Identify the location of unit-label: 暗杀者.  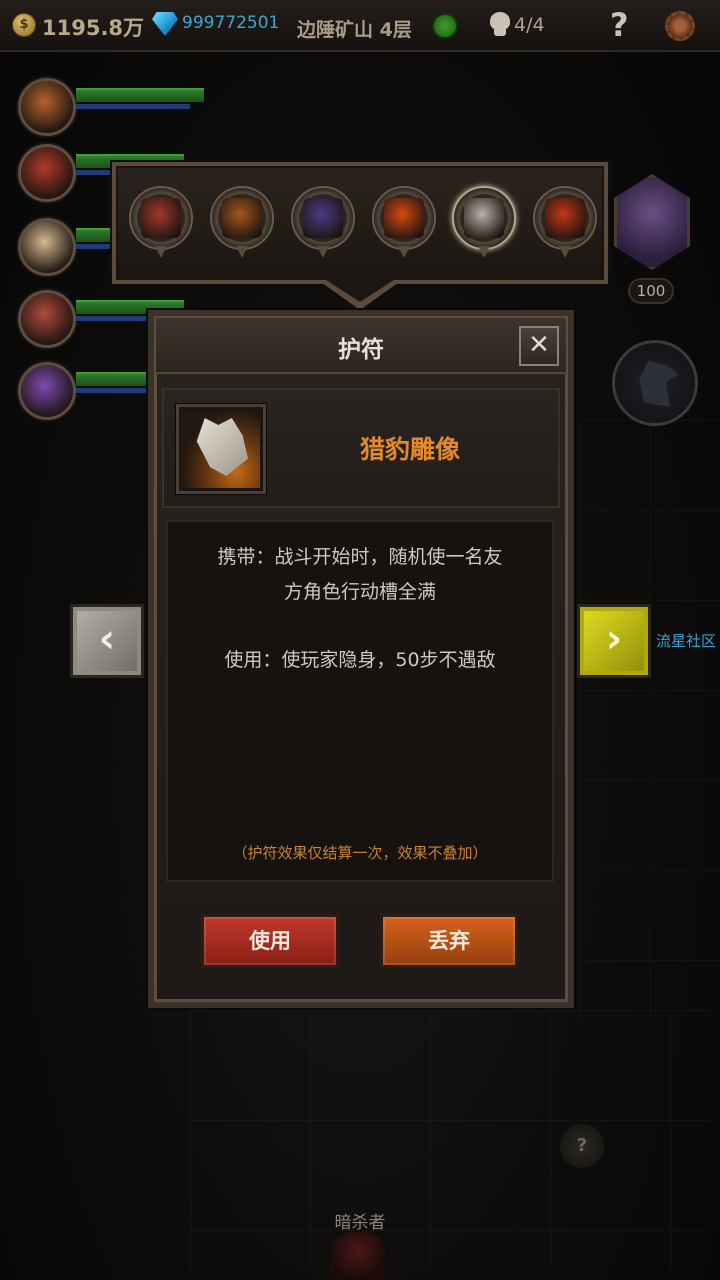
(360, 1223).